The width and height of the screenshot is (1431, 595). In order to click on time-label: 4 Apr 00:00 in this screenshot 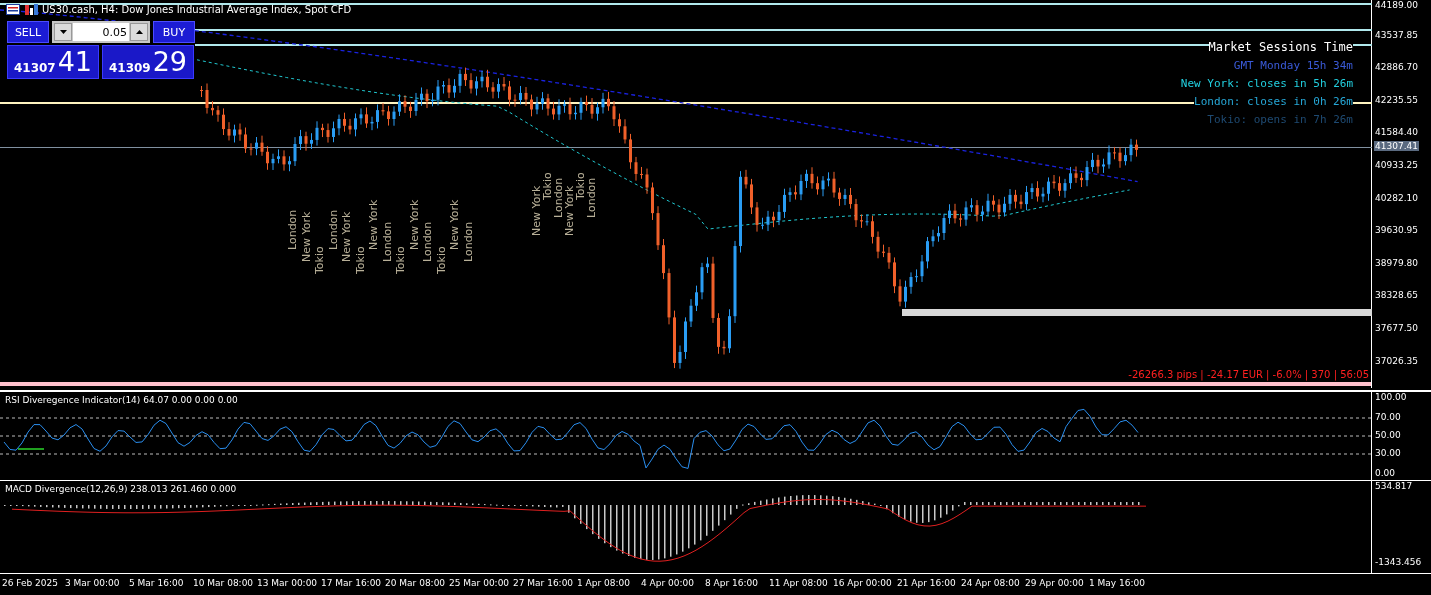, I will do `click(667, 583)`.